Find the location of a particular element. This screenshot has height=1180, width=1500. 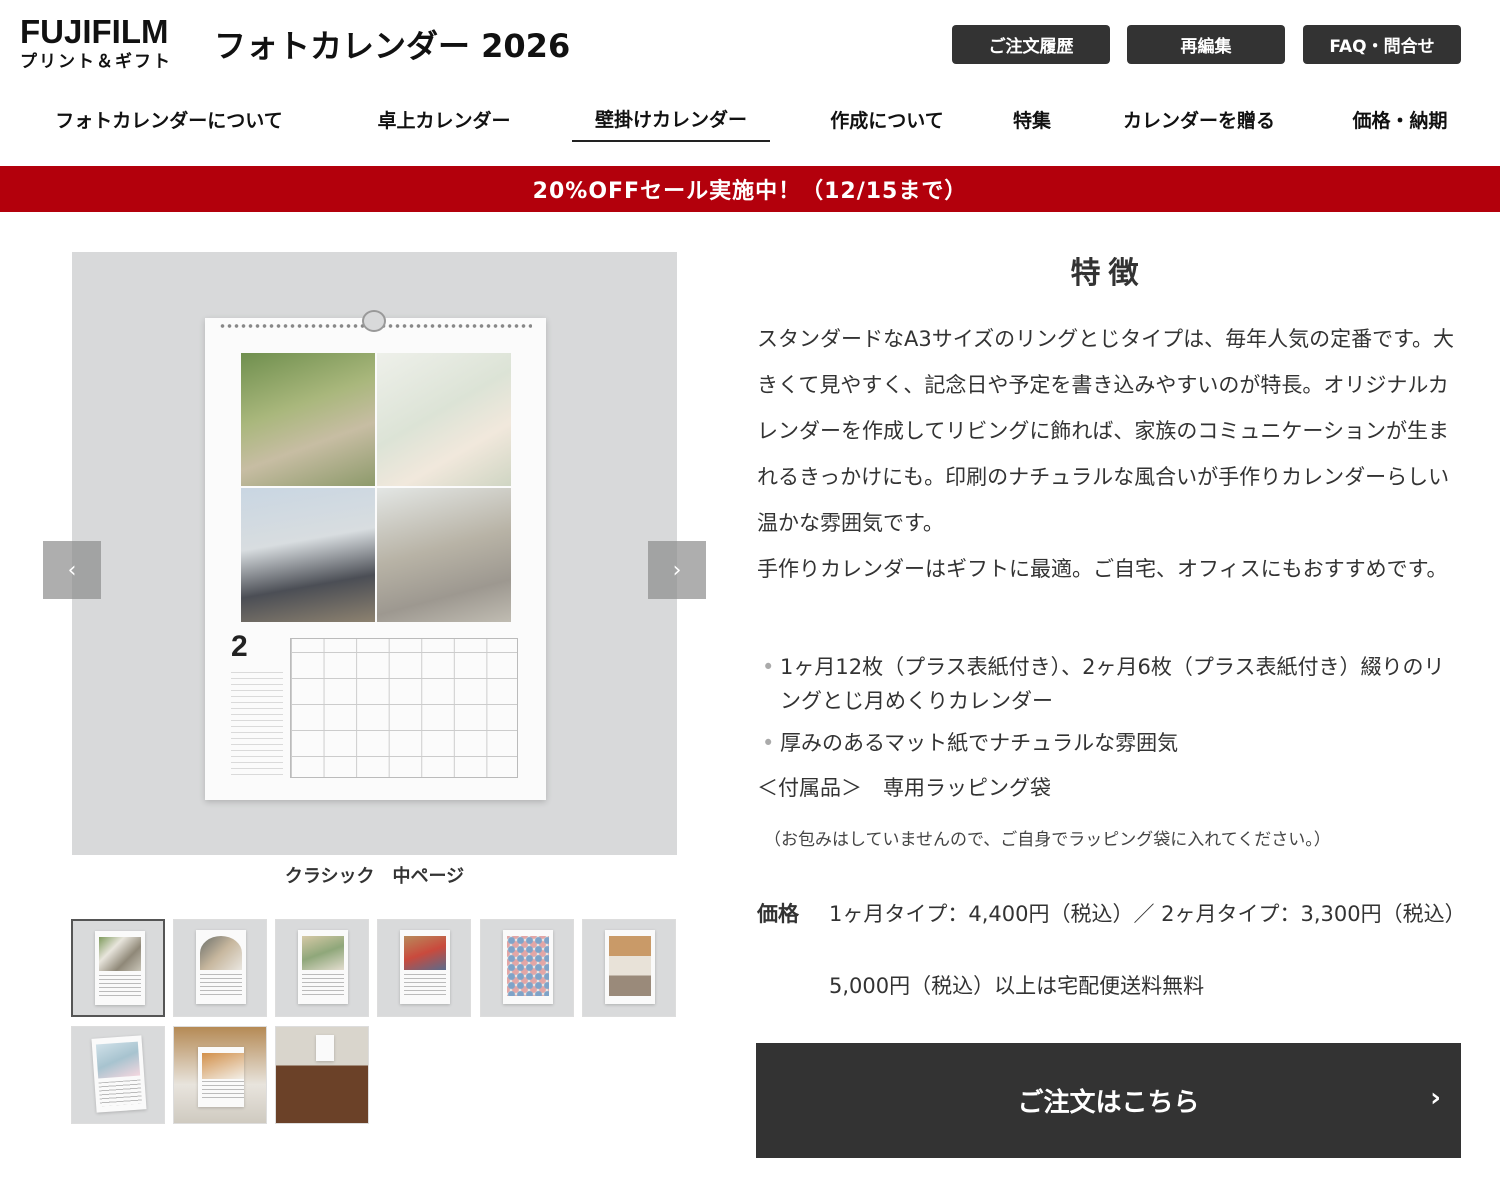

nav-item-gift: カレンダーを贈る is located at coordinates (1199, 119).